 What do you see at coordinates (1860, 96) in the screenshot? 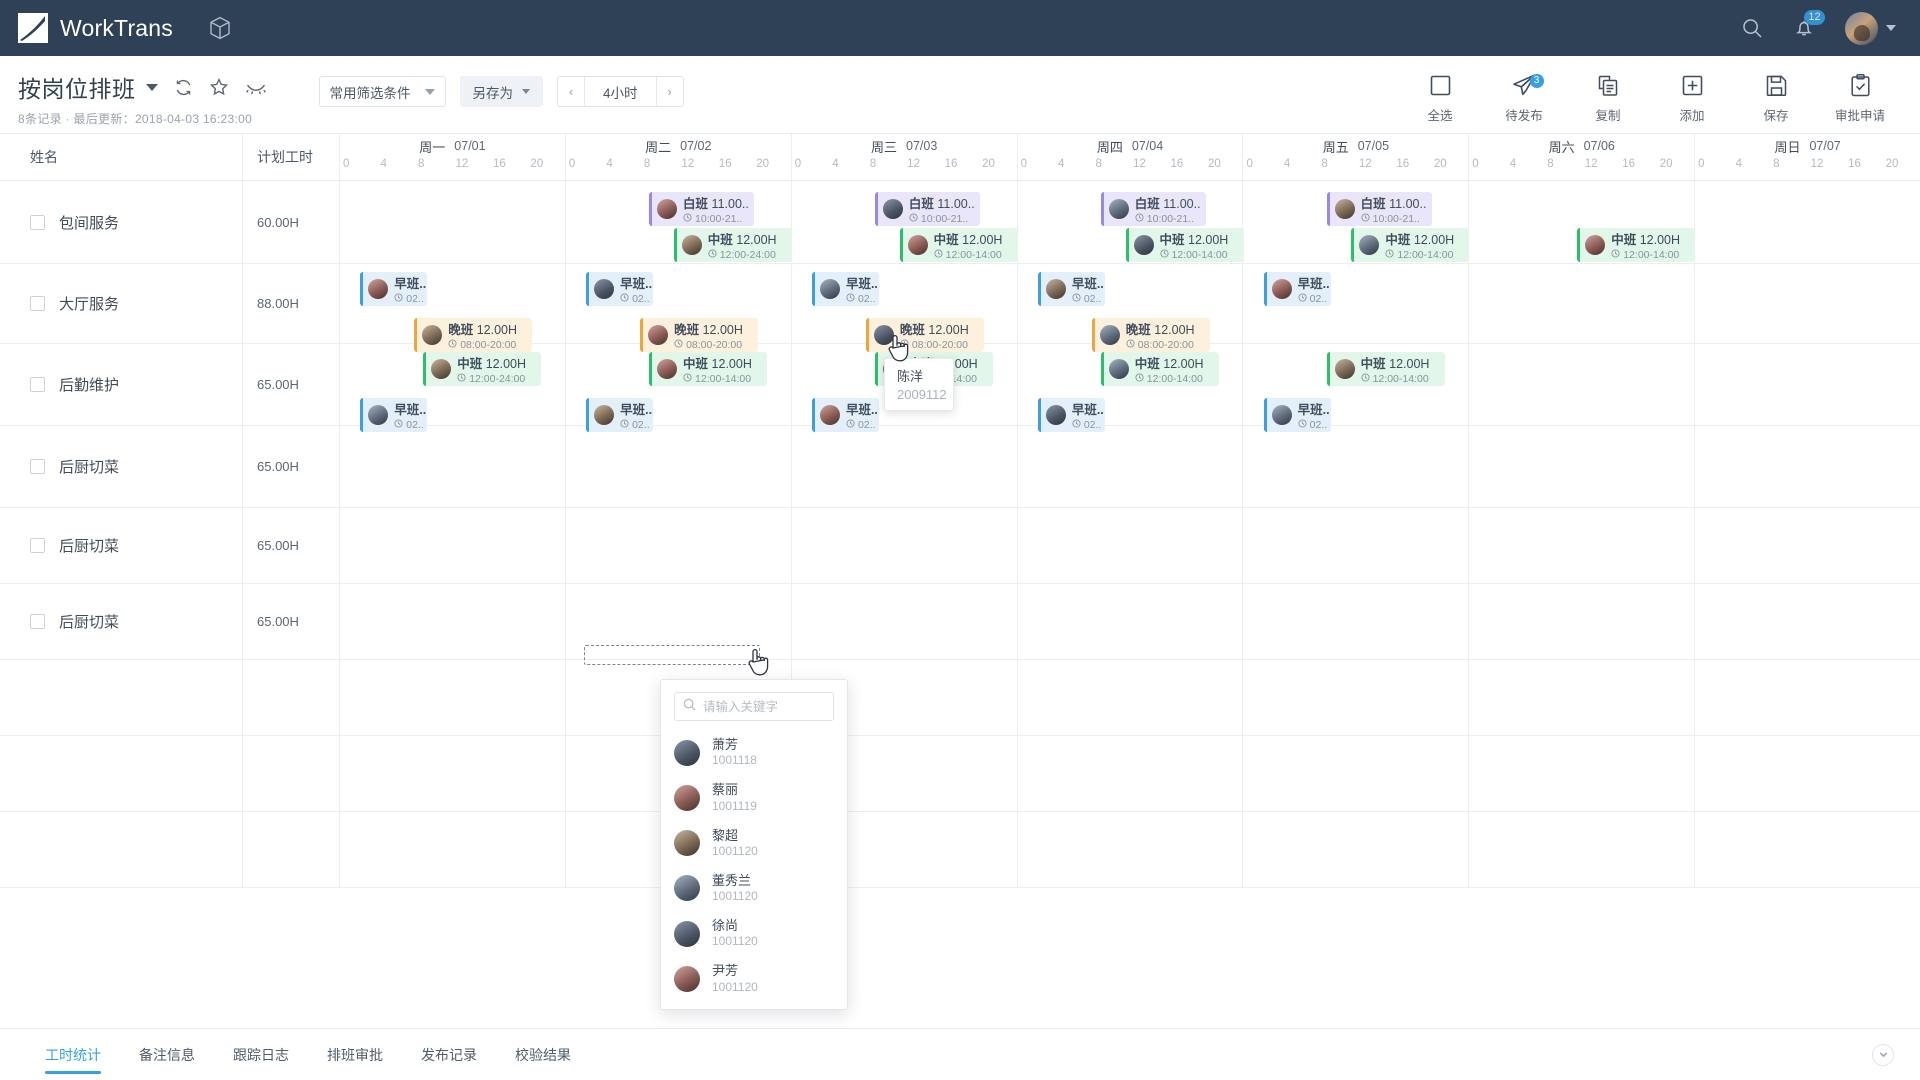
I see `tool-approval: 审批申请` at bounding box center [1860, 96].